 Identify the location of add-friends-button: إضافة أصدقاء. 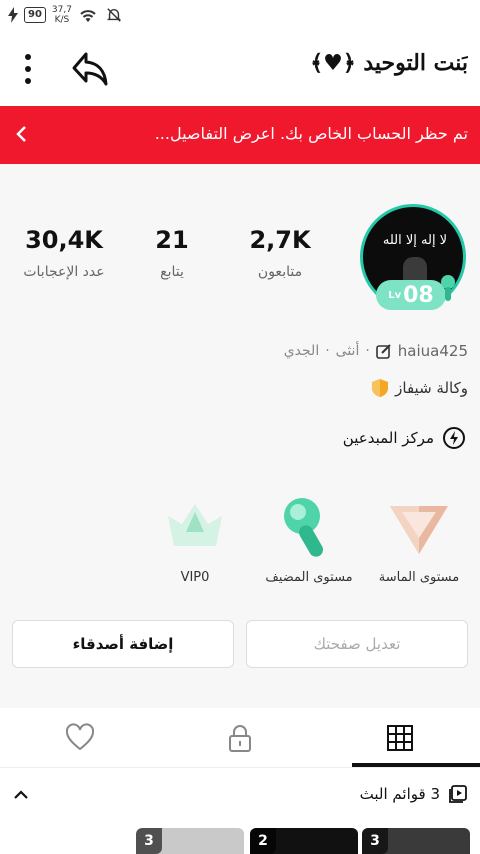
(123, 644).